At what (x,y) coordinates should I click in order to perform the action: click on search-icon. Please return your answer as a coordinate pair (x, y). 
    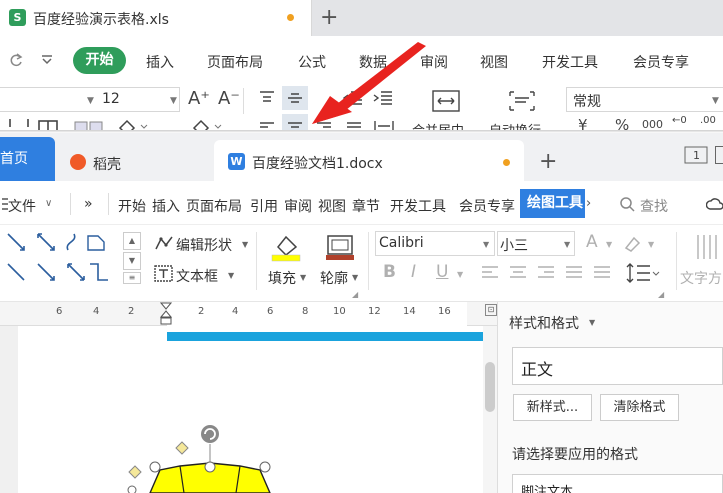
    Looking at the image, I should click on (627, 204).